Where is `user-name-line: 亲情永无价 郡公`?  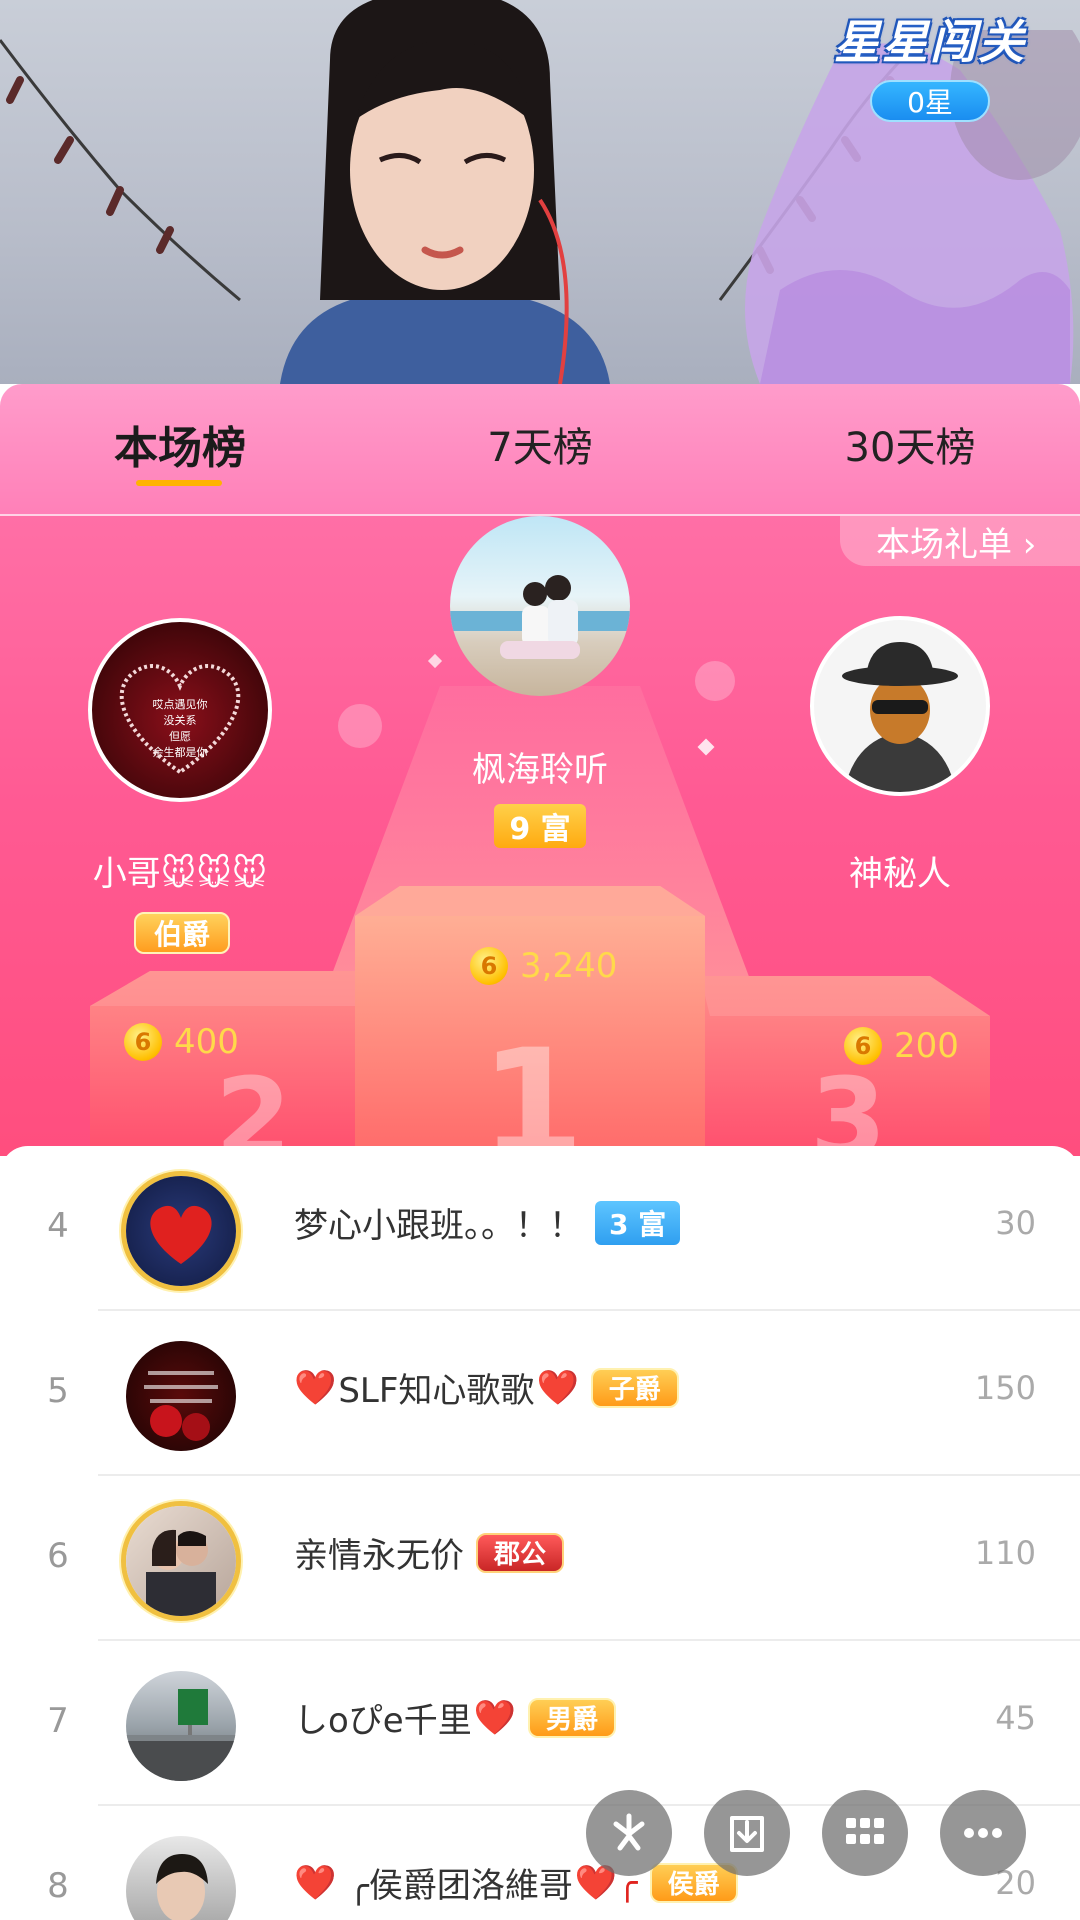 user-name-line: 亲情永无价 郡公 is located at coordinates (429, 1552).